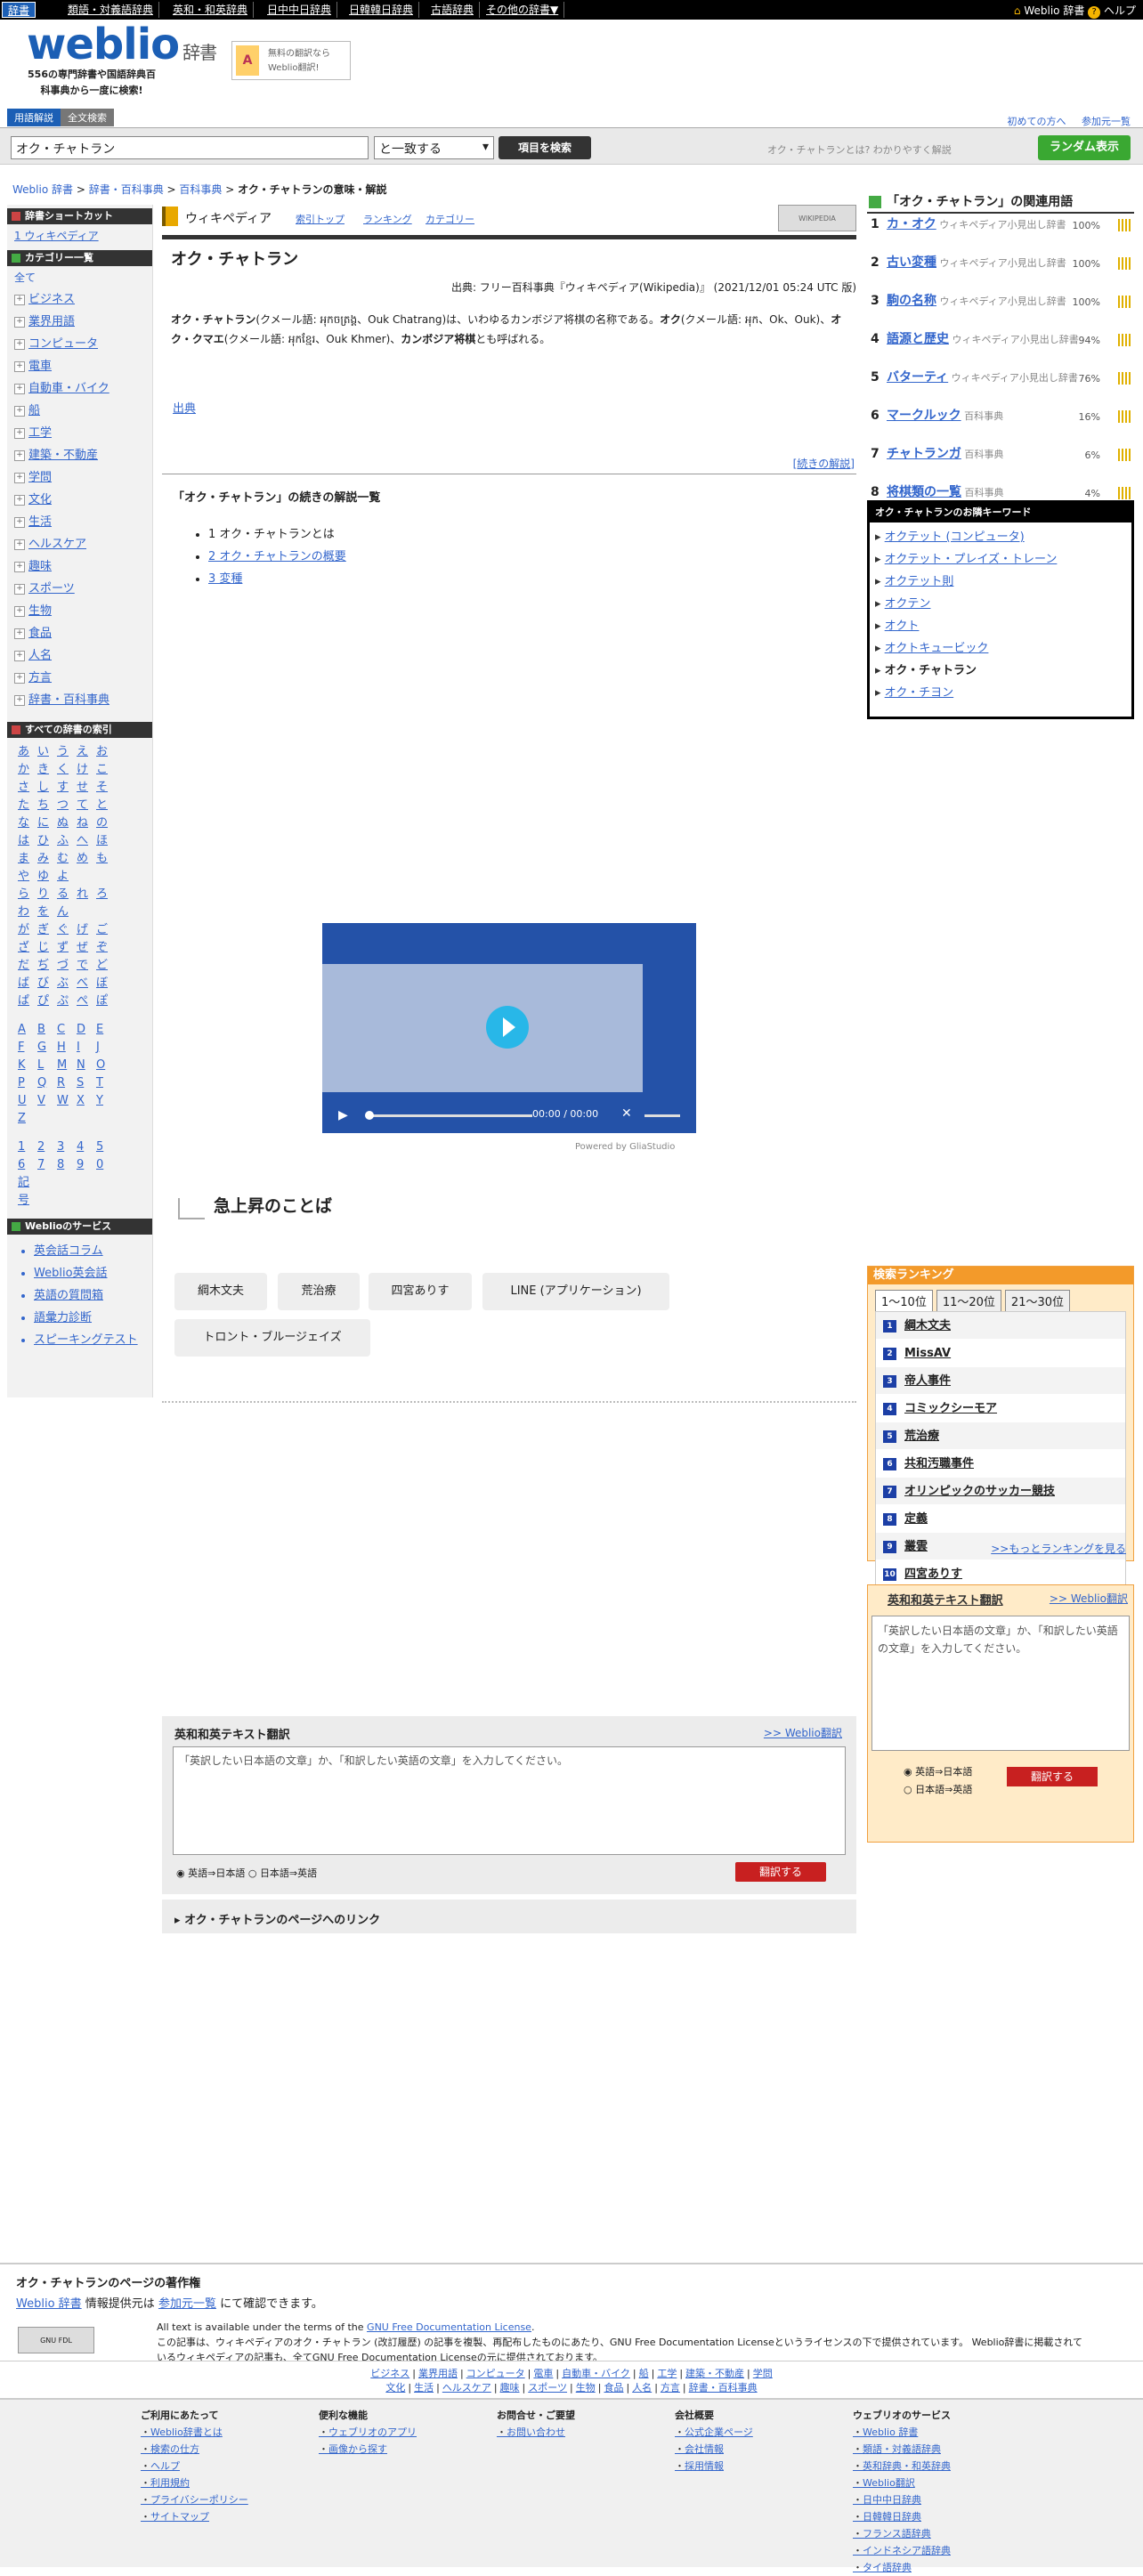 This screenshot has width=1143, height=2576. What do you see at coordinates (1000, 1519) in the screenshot?
I see `ranking-row: 8 定義` at bounding box center [1000, 1519].